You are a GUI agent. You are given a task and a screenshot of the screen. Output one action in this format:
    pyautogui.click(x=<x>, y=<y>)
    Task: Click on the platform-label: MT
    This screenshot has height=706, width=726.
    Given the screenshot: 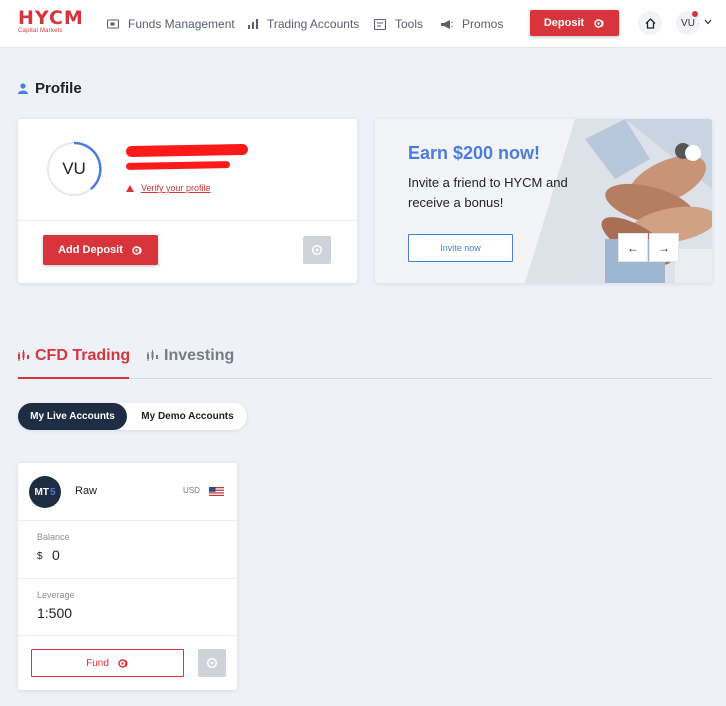 What is the action you would take?
    pyautogui.click(x=41, y=492)
    